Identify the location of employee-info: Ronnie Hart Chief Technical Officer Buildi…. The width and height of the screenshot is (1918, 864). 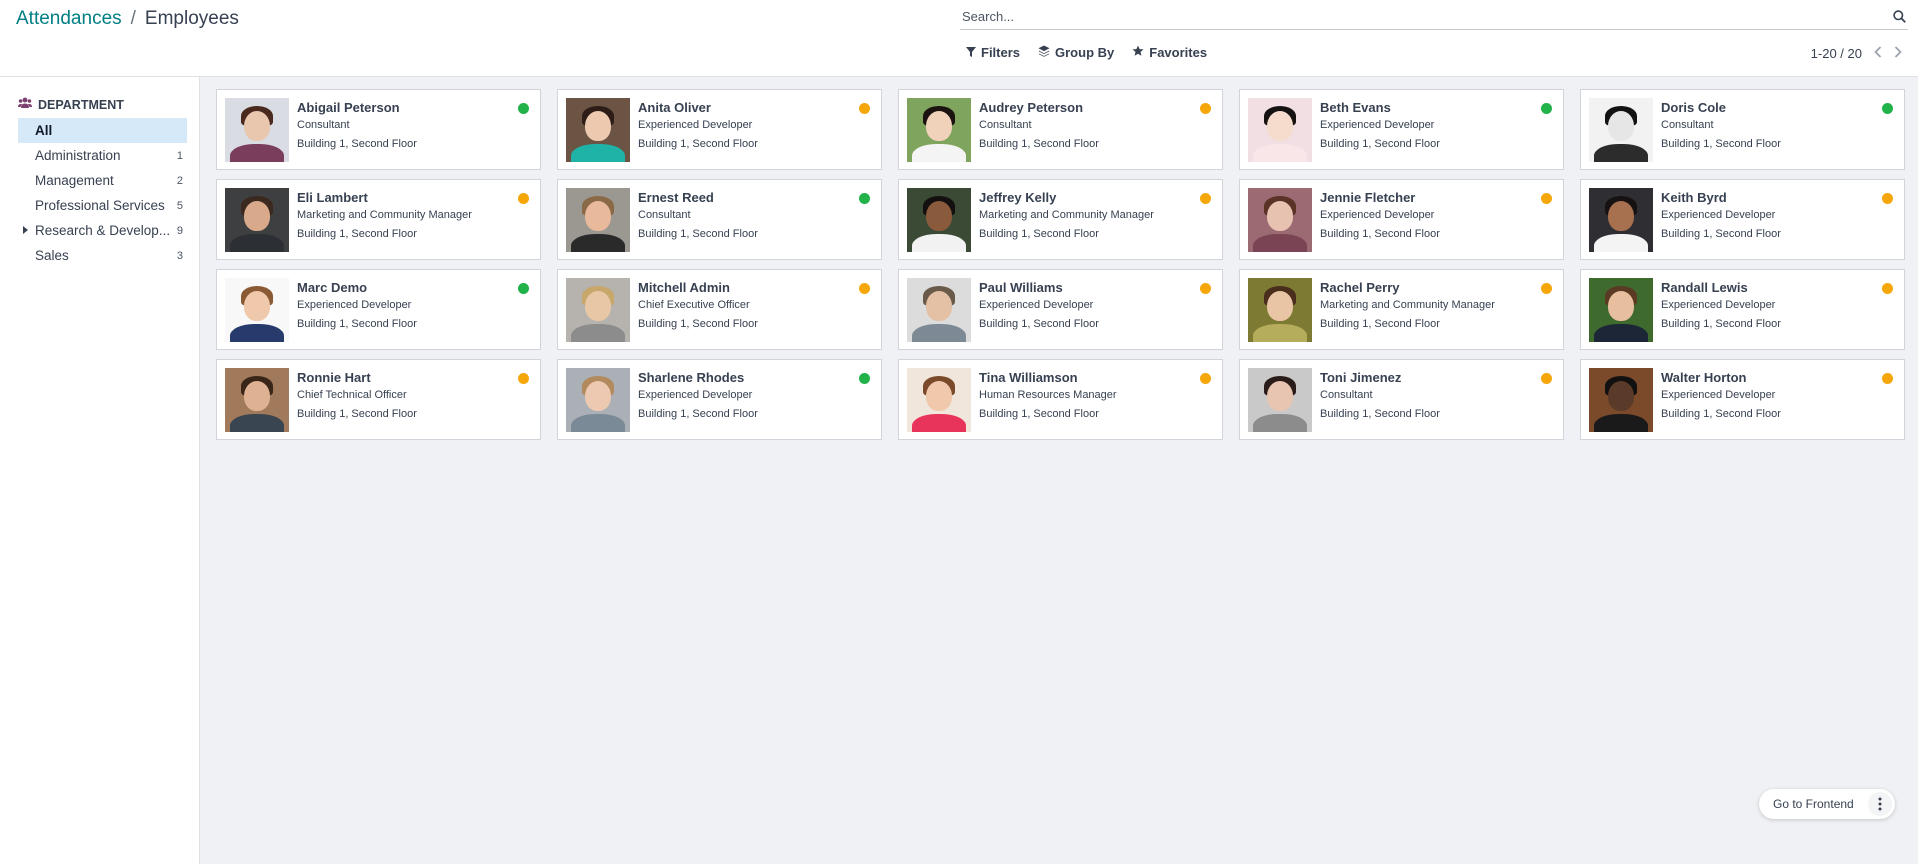
(357, 399).